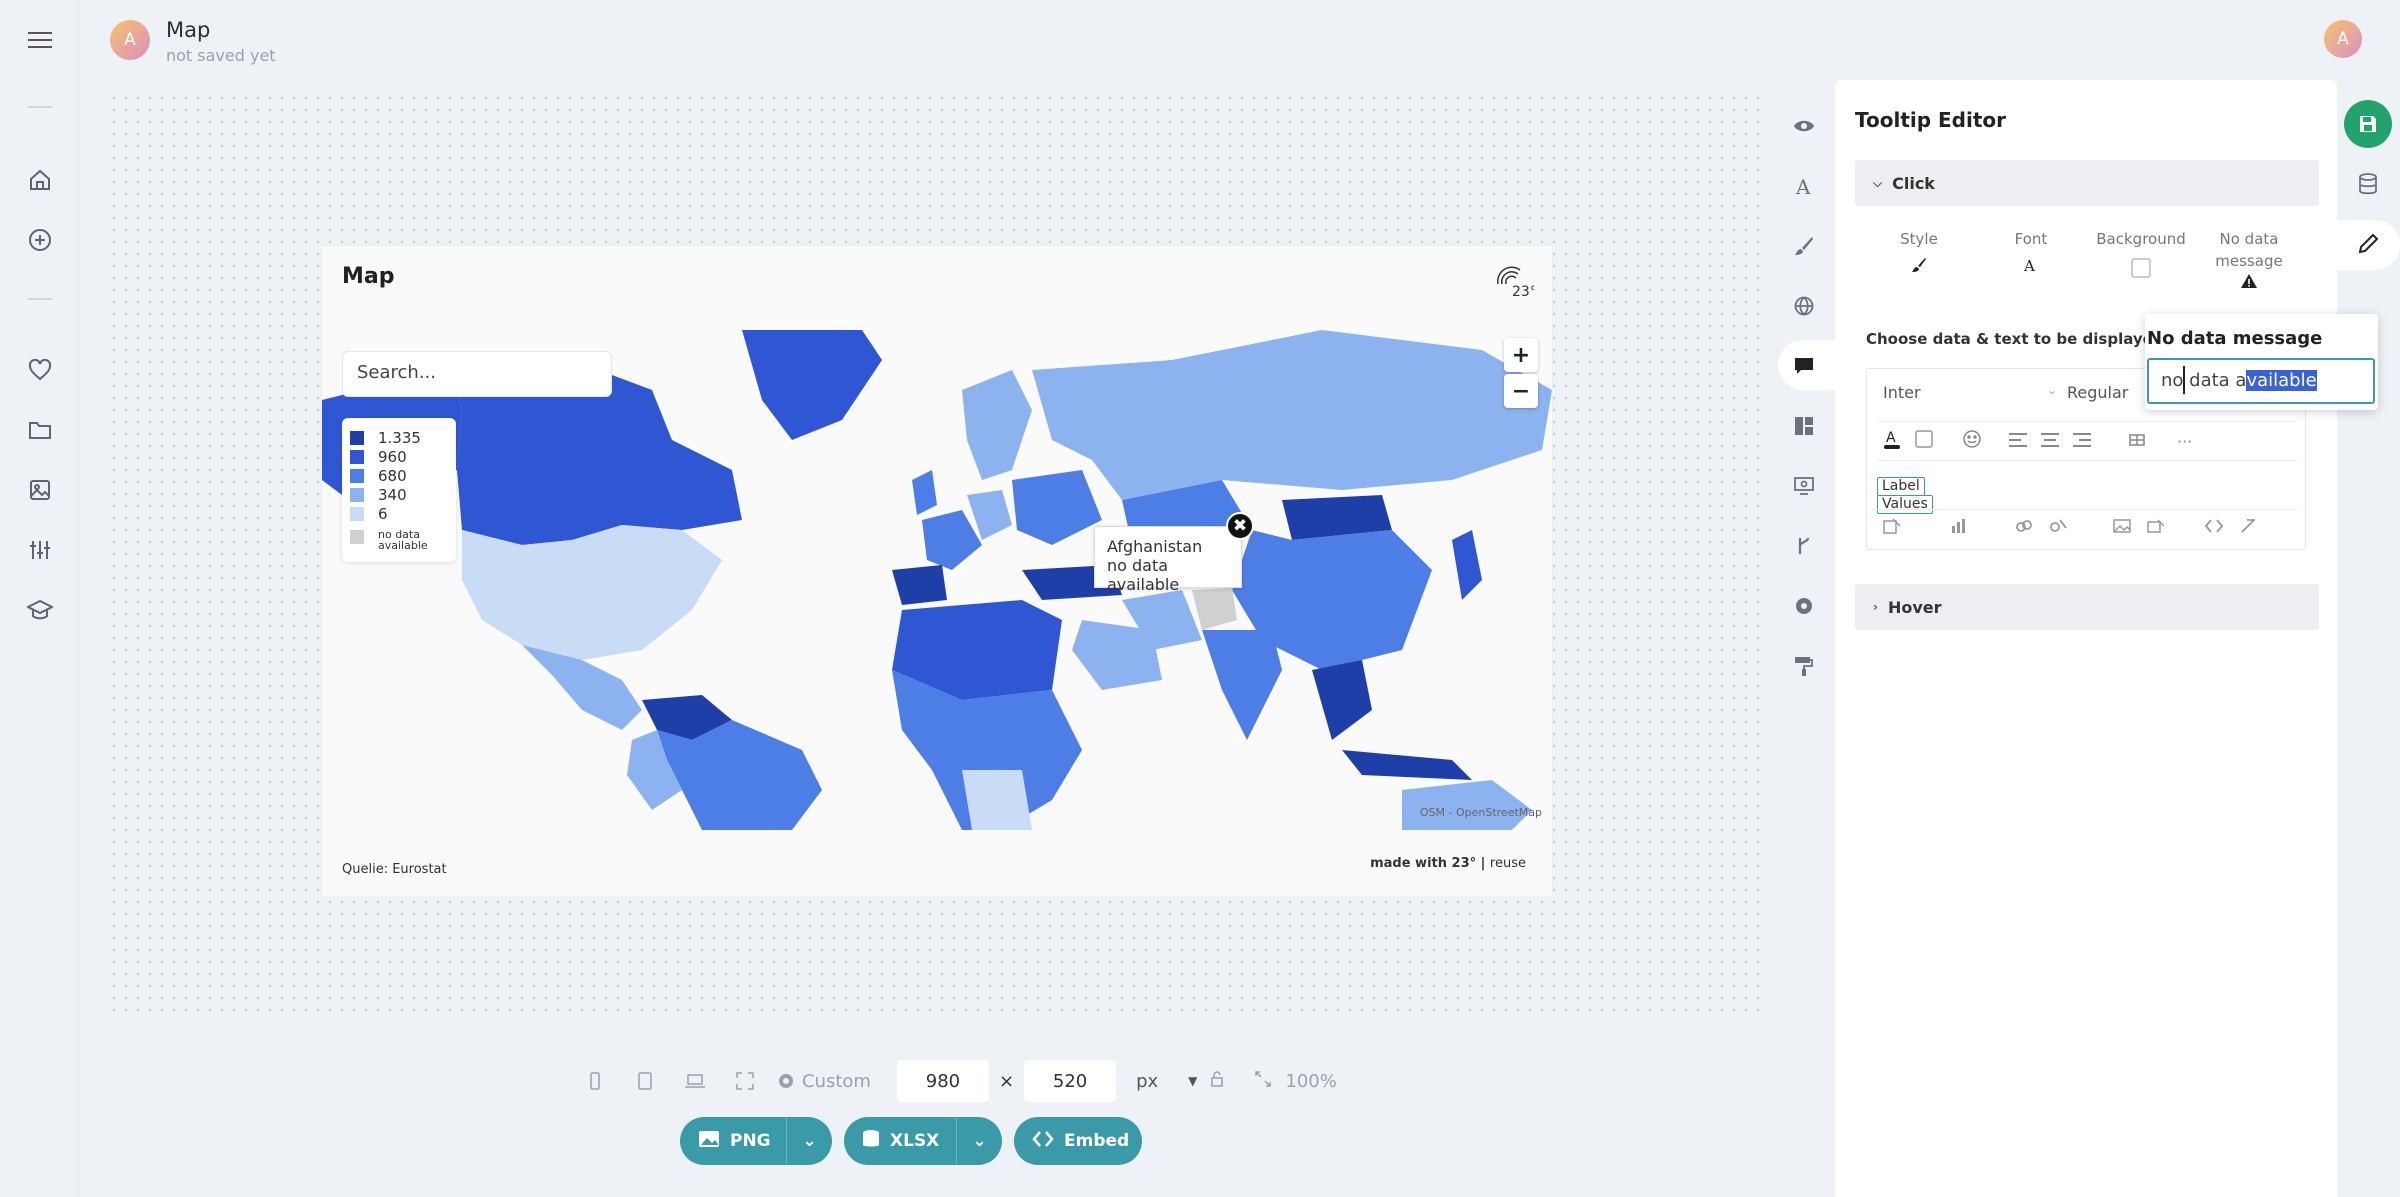 The width and height of the screenshot is (2400, 1197). What do you see at coordinates (130, 40) in the screenshot?
I see `doc-avatar: A` at bounding box center [130, 40].